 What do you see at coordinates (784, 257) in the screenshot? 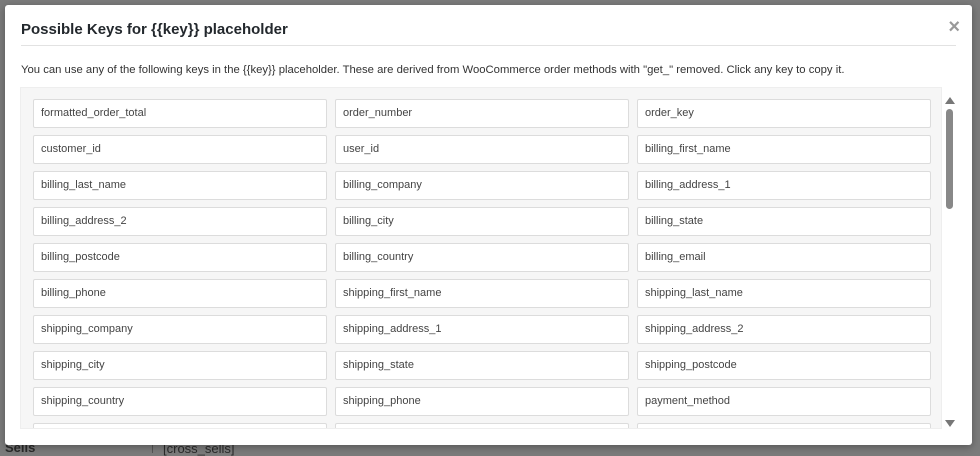
I see `key-item: billing_email` at bounding box center [784, 257].